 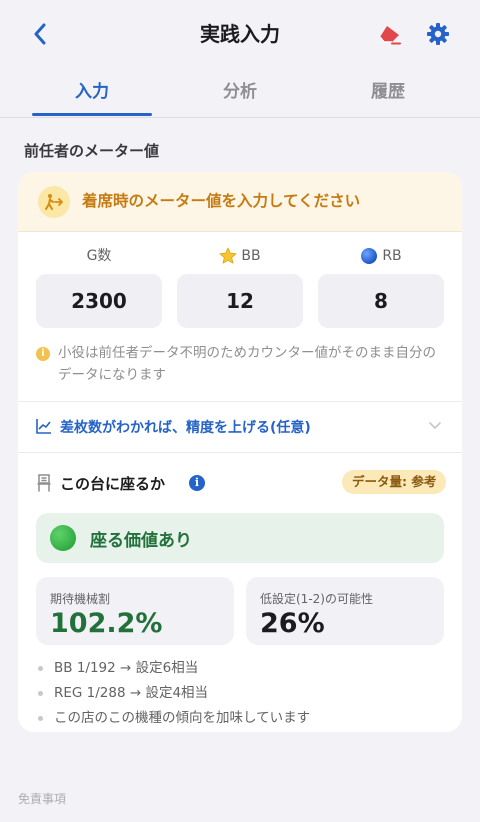 What do you see at coordinates (63, 538) in the screenshot?
I see `green-circle-icon` at bounding box center [63, 538].